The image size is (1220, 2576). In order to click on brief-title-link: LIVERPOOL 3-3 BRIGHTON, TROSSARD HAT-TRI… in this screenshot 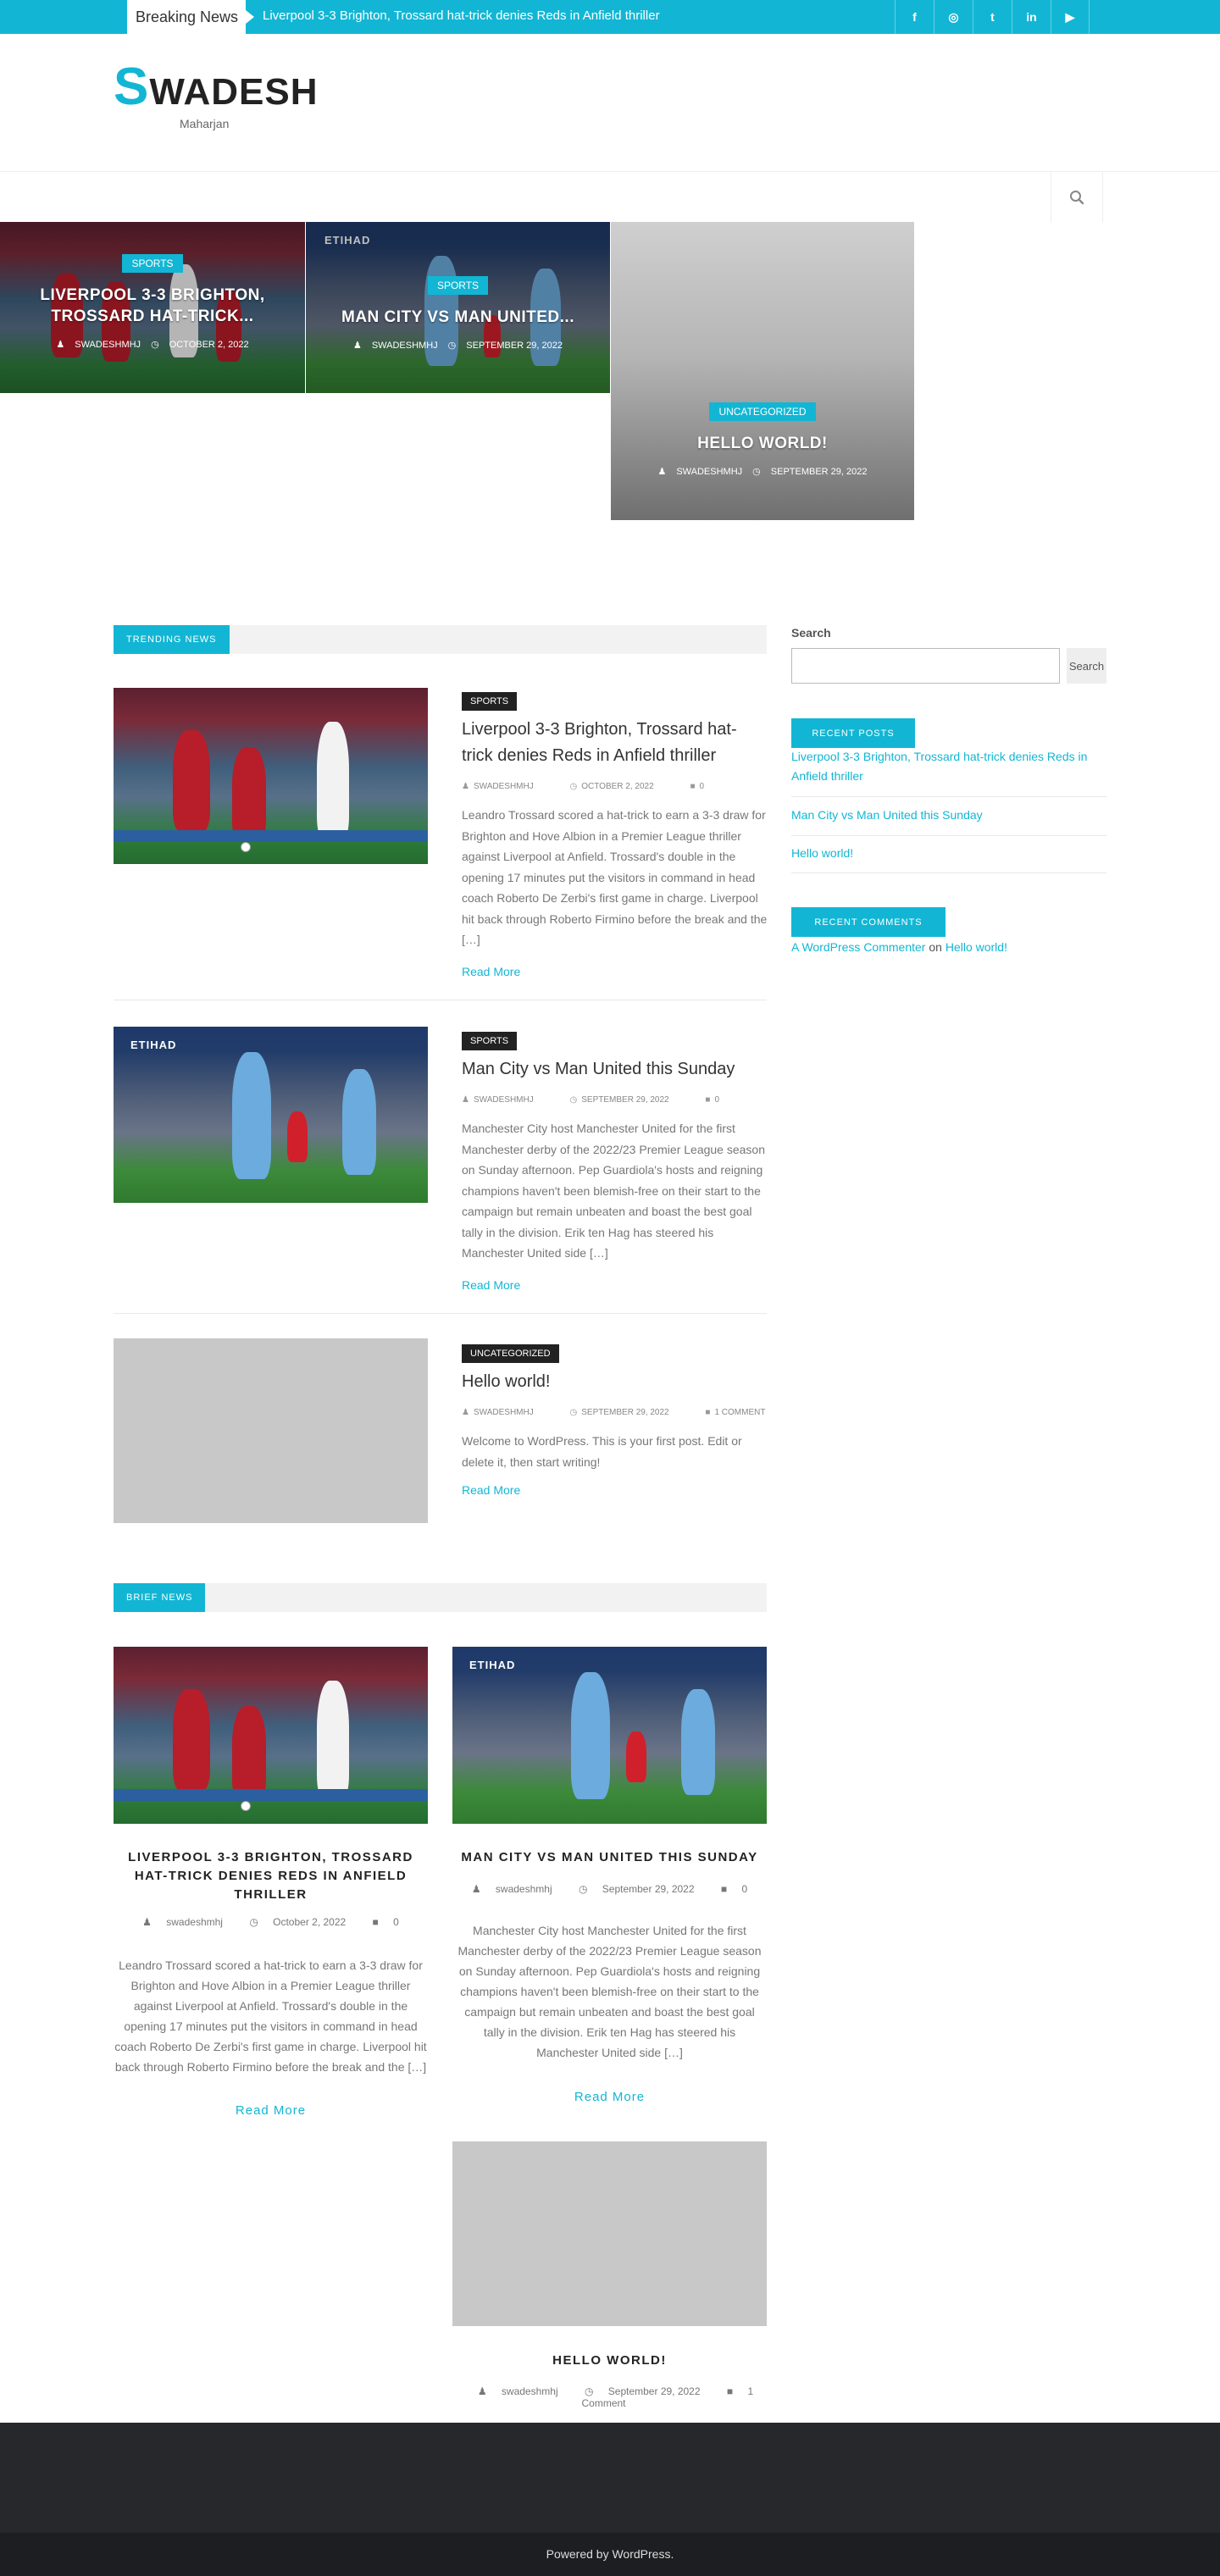, I will do `click(271, 1876)`.